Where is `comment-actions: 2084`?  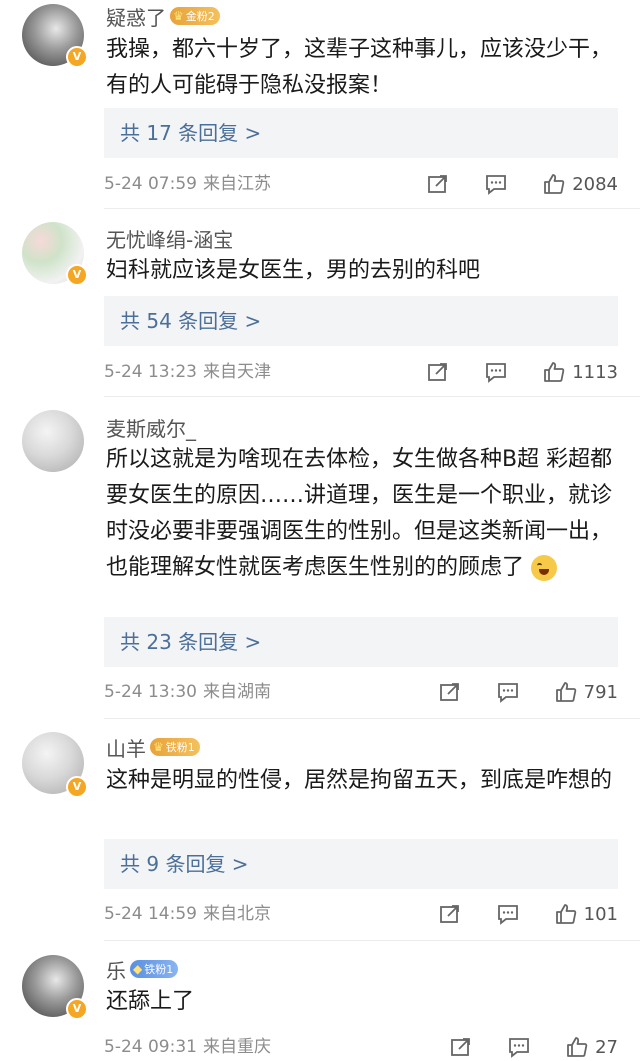
comment-actions: 2084 is located at coordinates (522, 184).